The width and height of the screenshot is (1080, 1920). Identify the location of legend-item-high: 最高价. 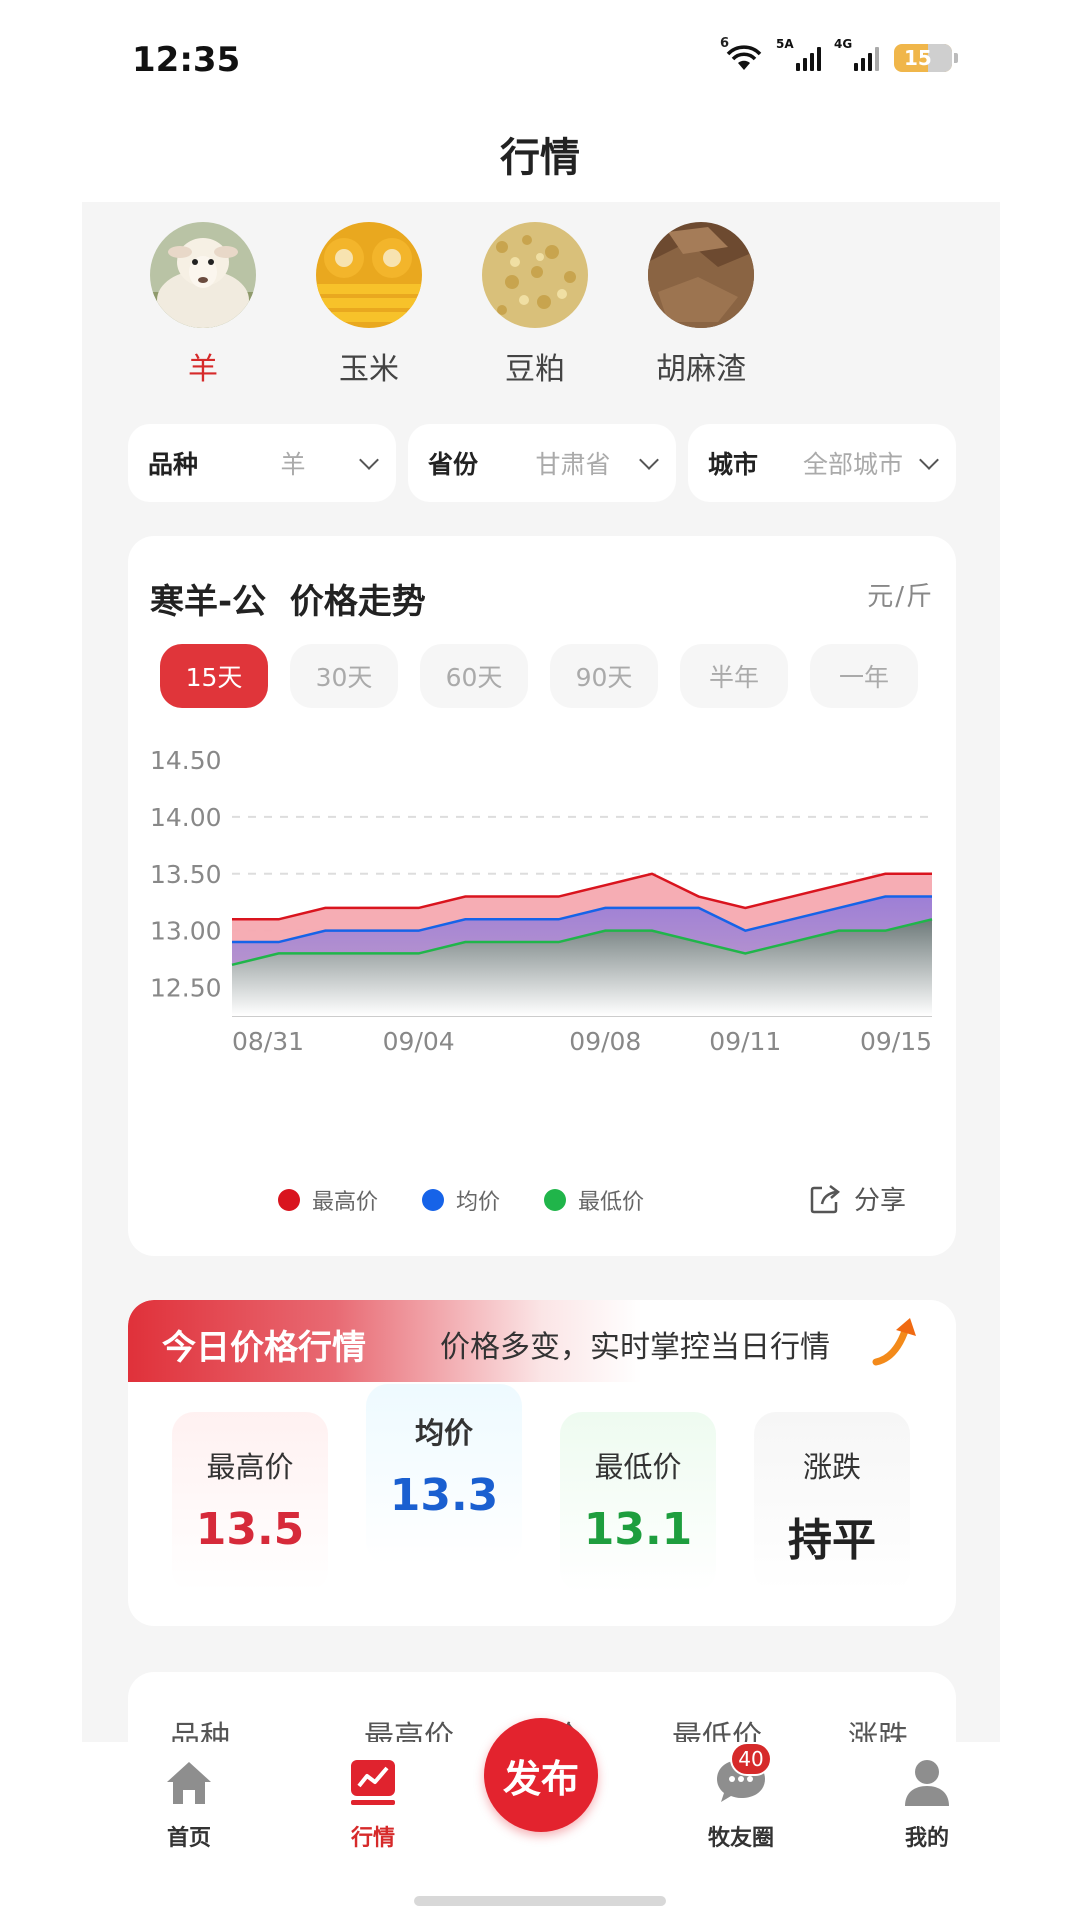
(328, 1200).